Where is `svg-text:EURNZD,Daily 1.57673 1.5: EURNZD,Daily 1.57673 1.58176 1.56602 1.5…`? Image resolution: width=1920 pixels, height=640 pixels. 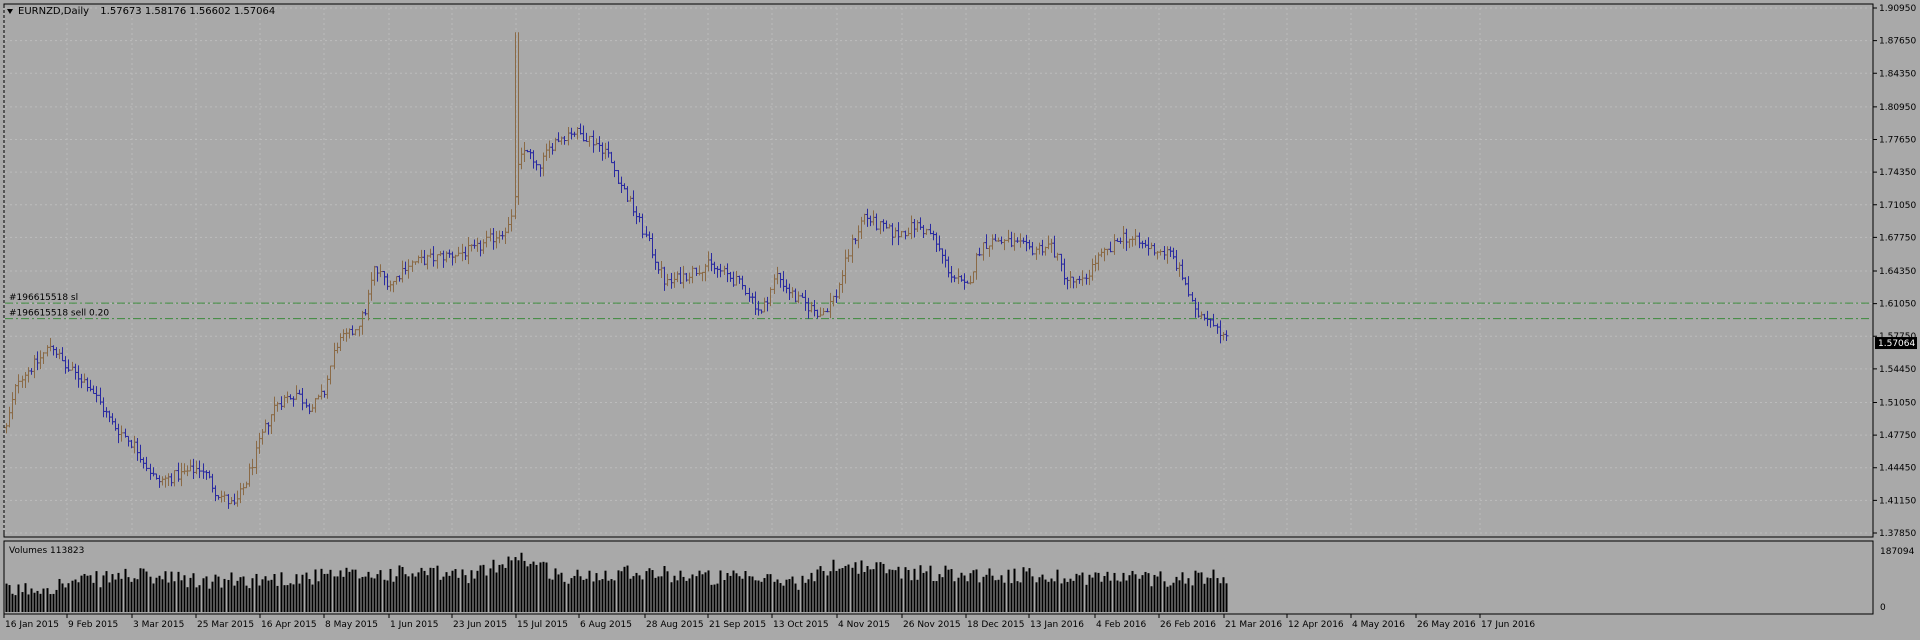
svg-text:EURNZD,Daily 1.57673 1.5: EURNZD,Daily 1.57673 1.58176 1.56602 1.5… is located at coordinates (146, 11).